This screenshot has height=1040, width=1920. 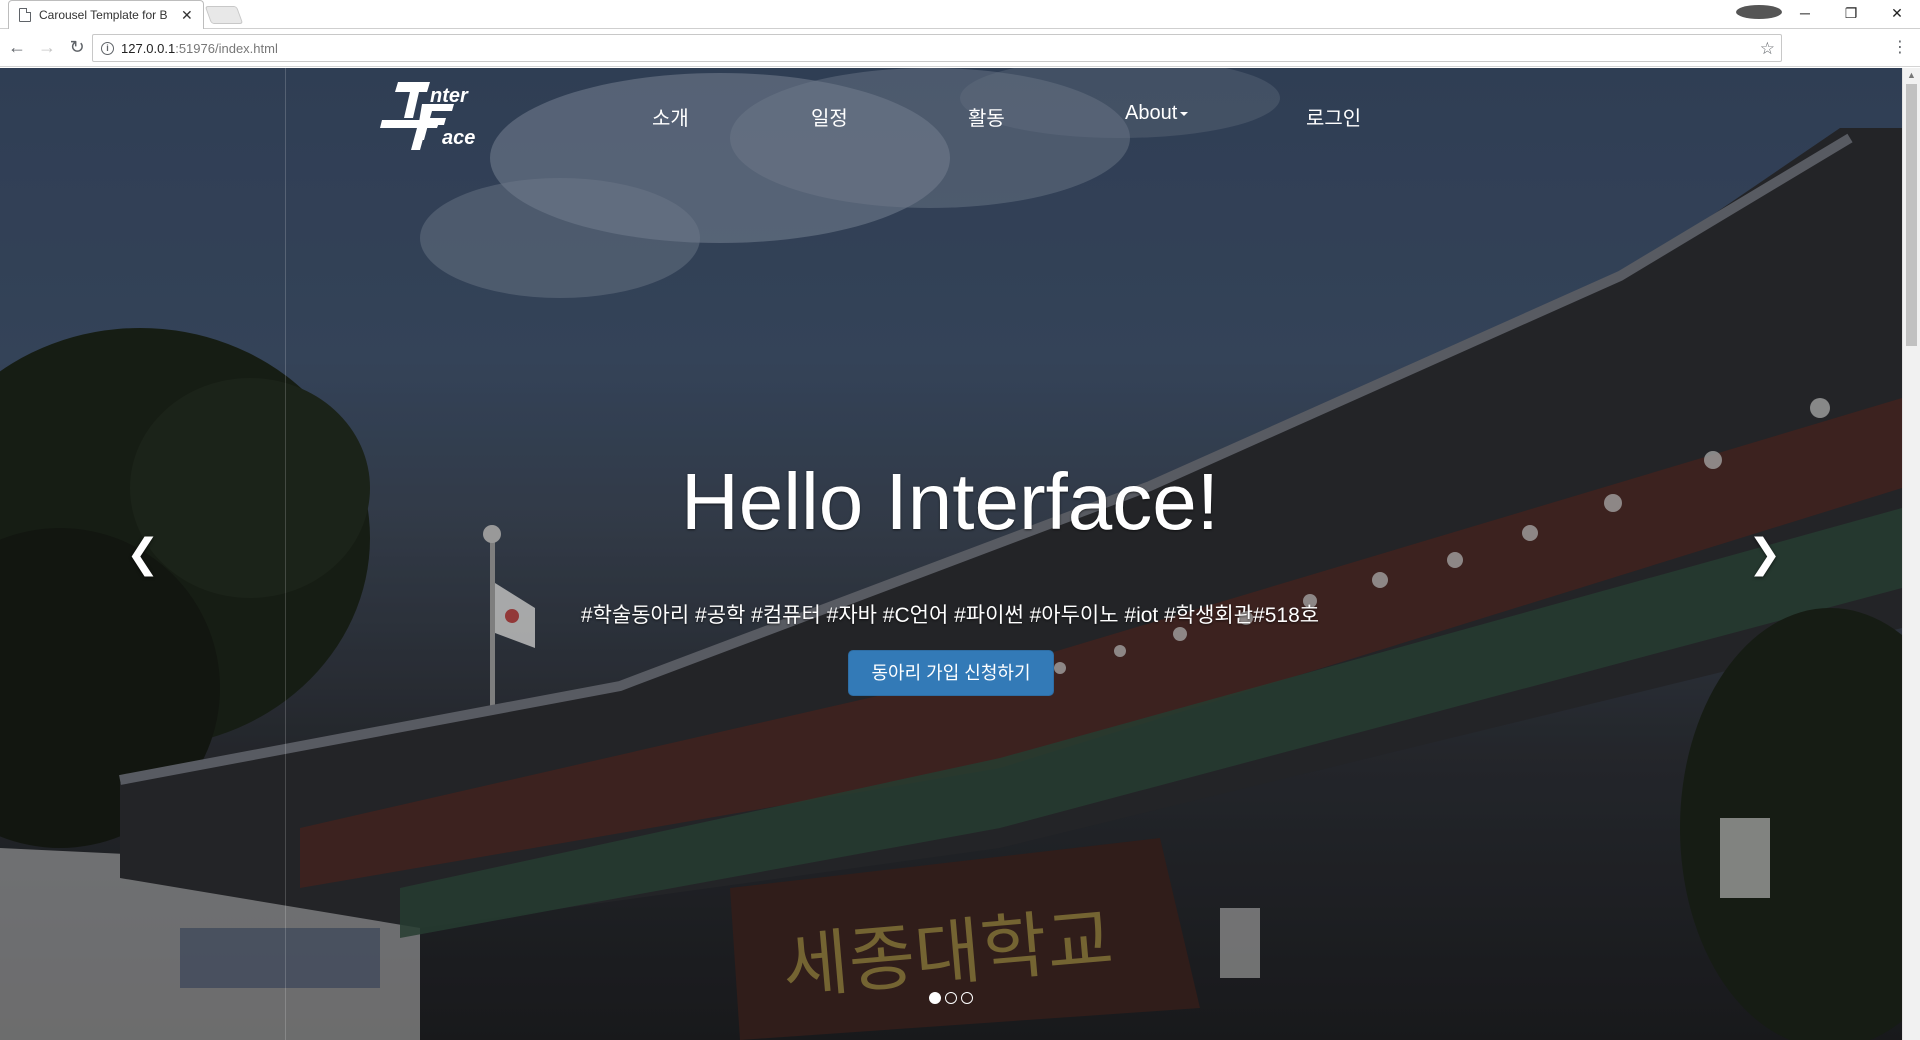 What do you see at coordinates (950, 501) in the screenshot?
I see `carousel-headline: Hello Interface!` at bounding box center [950, 501].